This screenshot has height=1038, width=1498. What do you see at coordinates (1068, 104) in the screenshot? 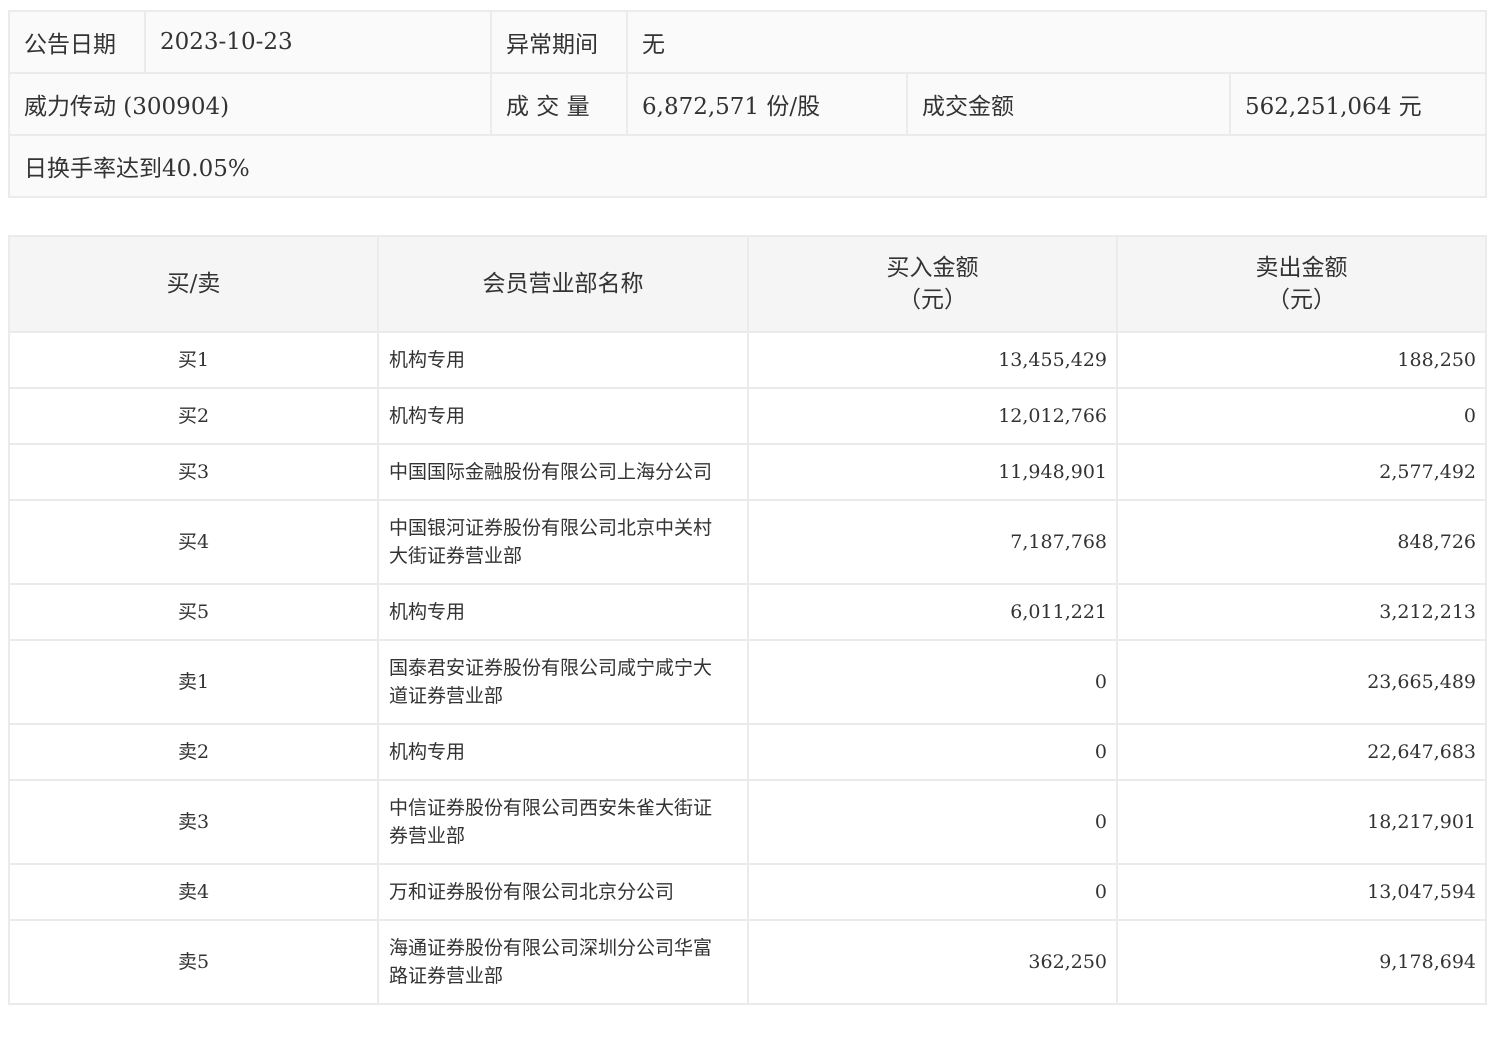
I see `amount-label: 成交金额` at bounding box center [1068, 104].